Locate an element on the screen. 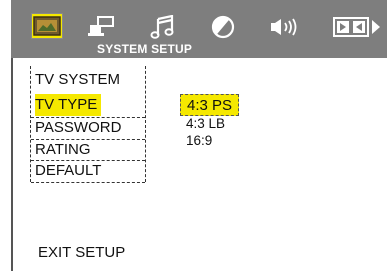 The image size is (387, 271). language-tab is located at coordinates (101, 27).